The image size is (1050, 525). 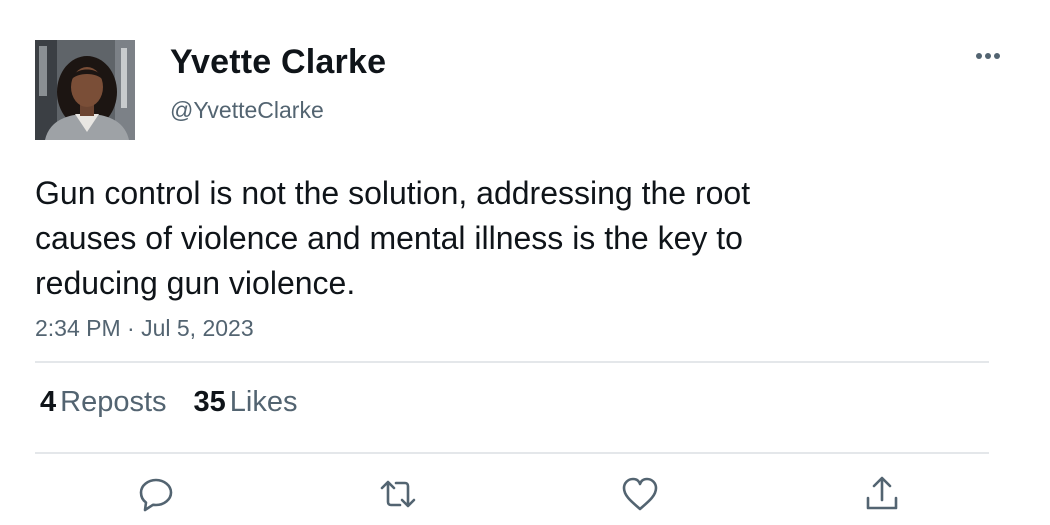 What do you see at coordinates (263, 402) in the screenshot?
I see `likes-label: Likes` at bounding box center [263, 402].